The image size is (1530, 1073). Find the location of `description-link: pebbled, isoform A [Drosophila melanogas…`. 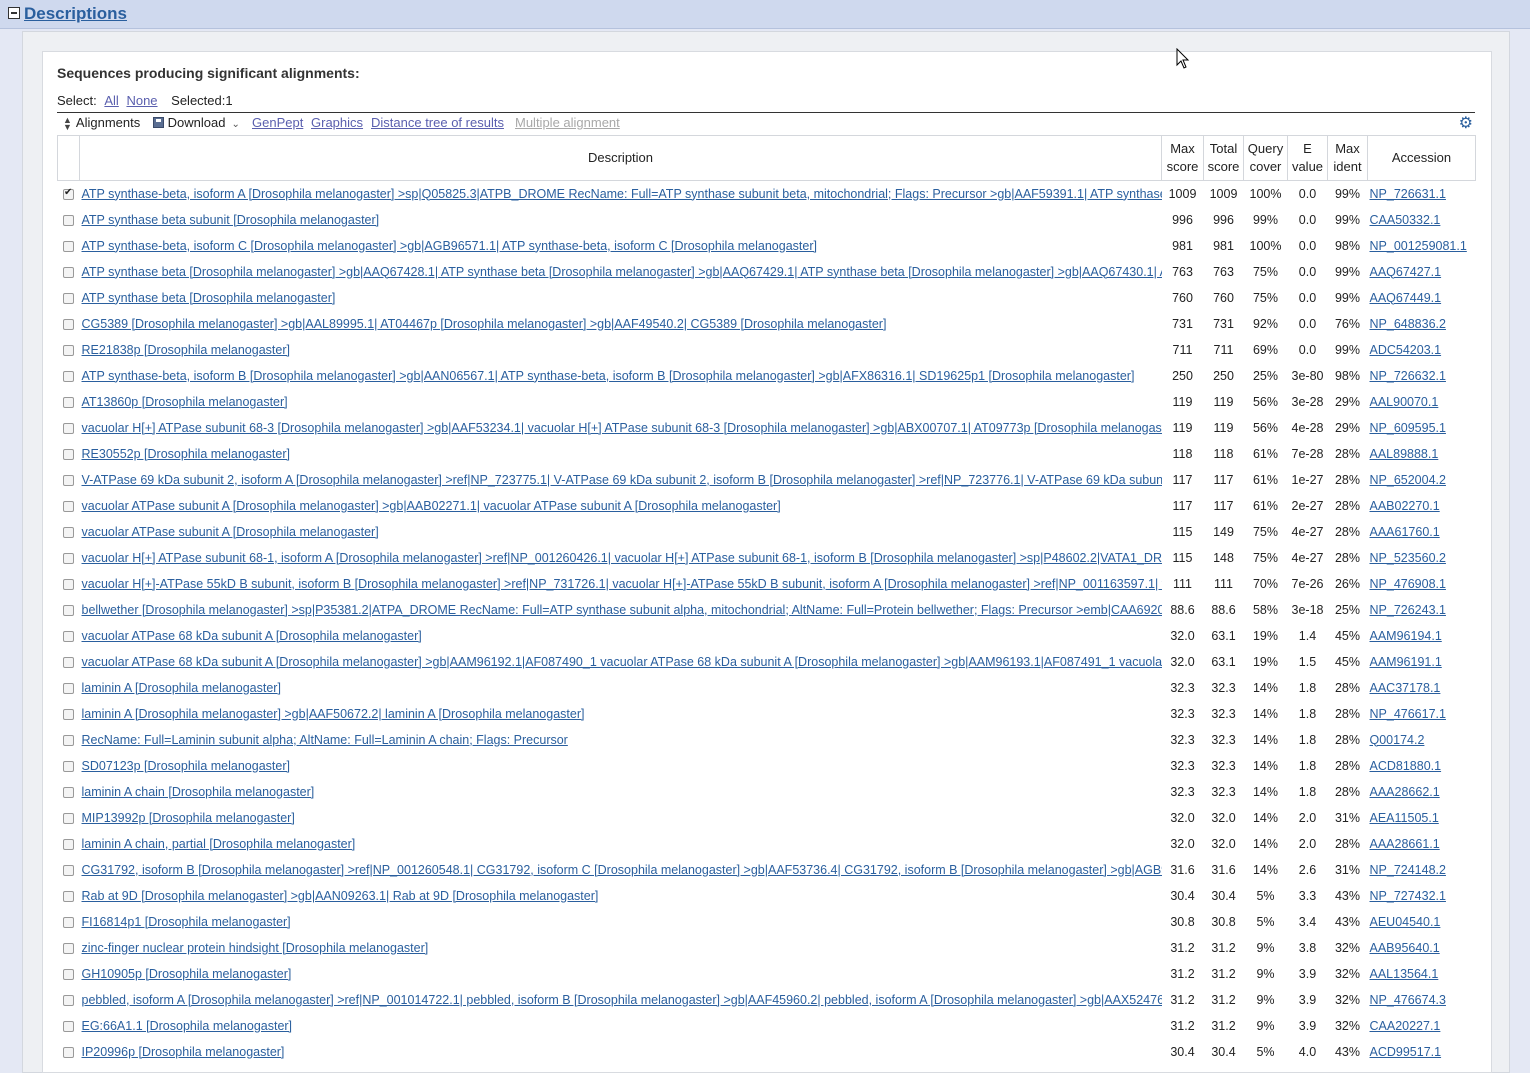

description-link: pebbled, isoform A [Drosophila melanogas… is located at coordinates (622, 1000).